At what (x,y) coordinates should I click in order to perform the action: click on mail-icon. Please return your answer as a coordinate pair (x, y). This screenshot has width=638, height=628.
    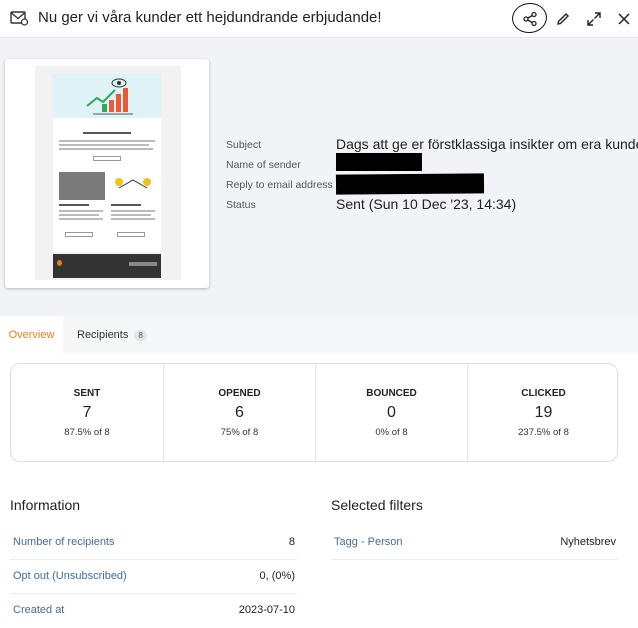
    Looking at the image, I should click on (19, 18).